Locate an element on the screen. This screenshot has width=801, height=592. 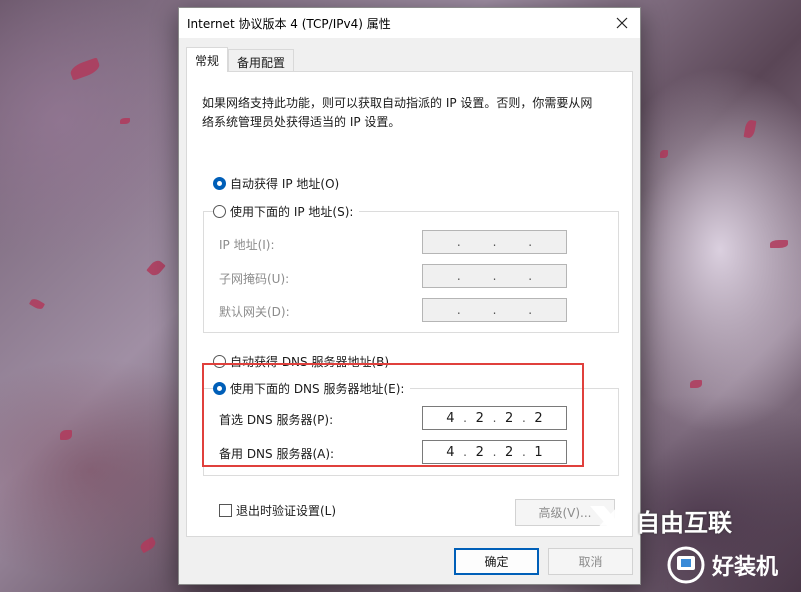
tab-alternate-configuration: 备用配置 is located at coordinates (261, 60).